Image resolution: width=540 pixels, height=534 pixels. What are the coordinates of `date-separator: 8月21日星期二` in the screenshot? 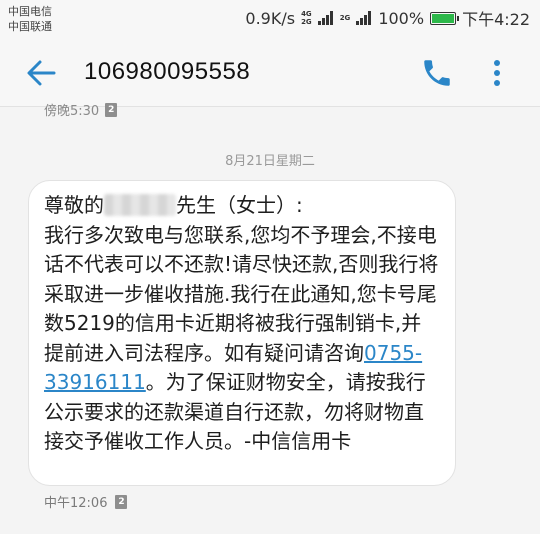 It's located at (270, 161).